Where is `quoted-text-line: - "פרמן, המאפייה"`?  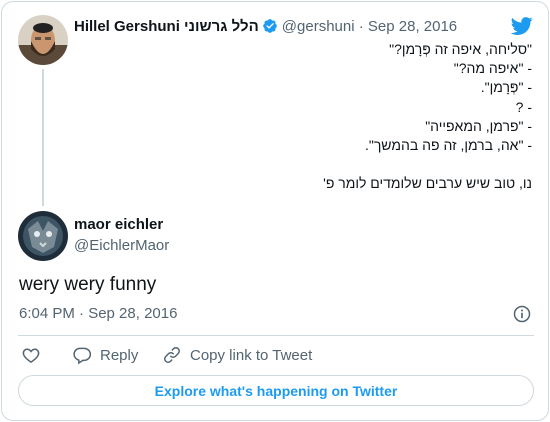
quoted-text-line: - "פרמן, המאפייה" is located at coordinates (478, 125).